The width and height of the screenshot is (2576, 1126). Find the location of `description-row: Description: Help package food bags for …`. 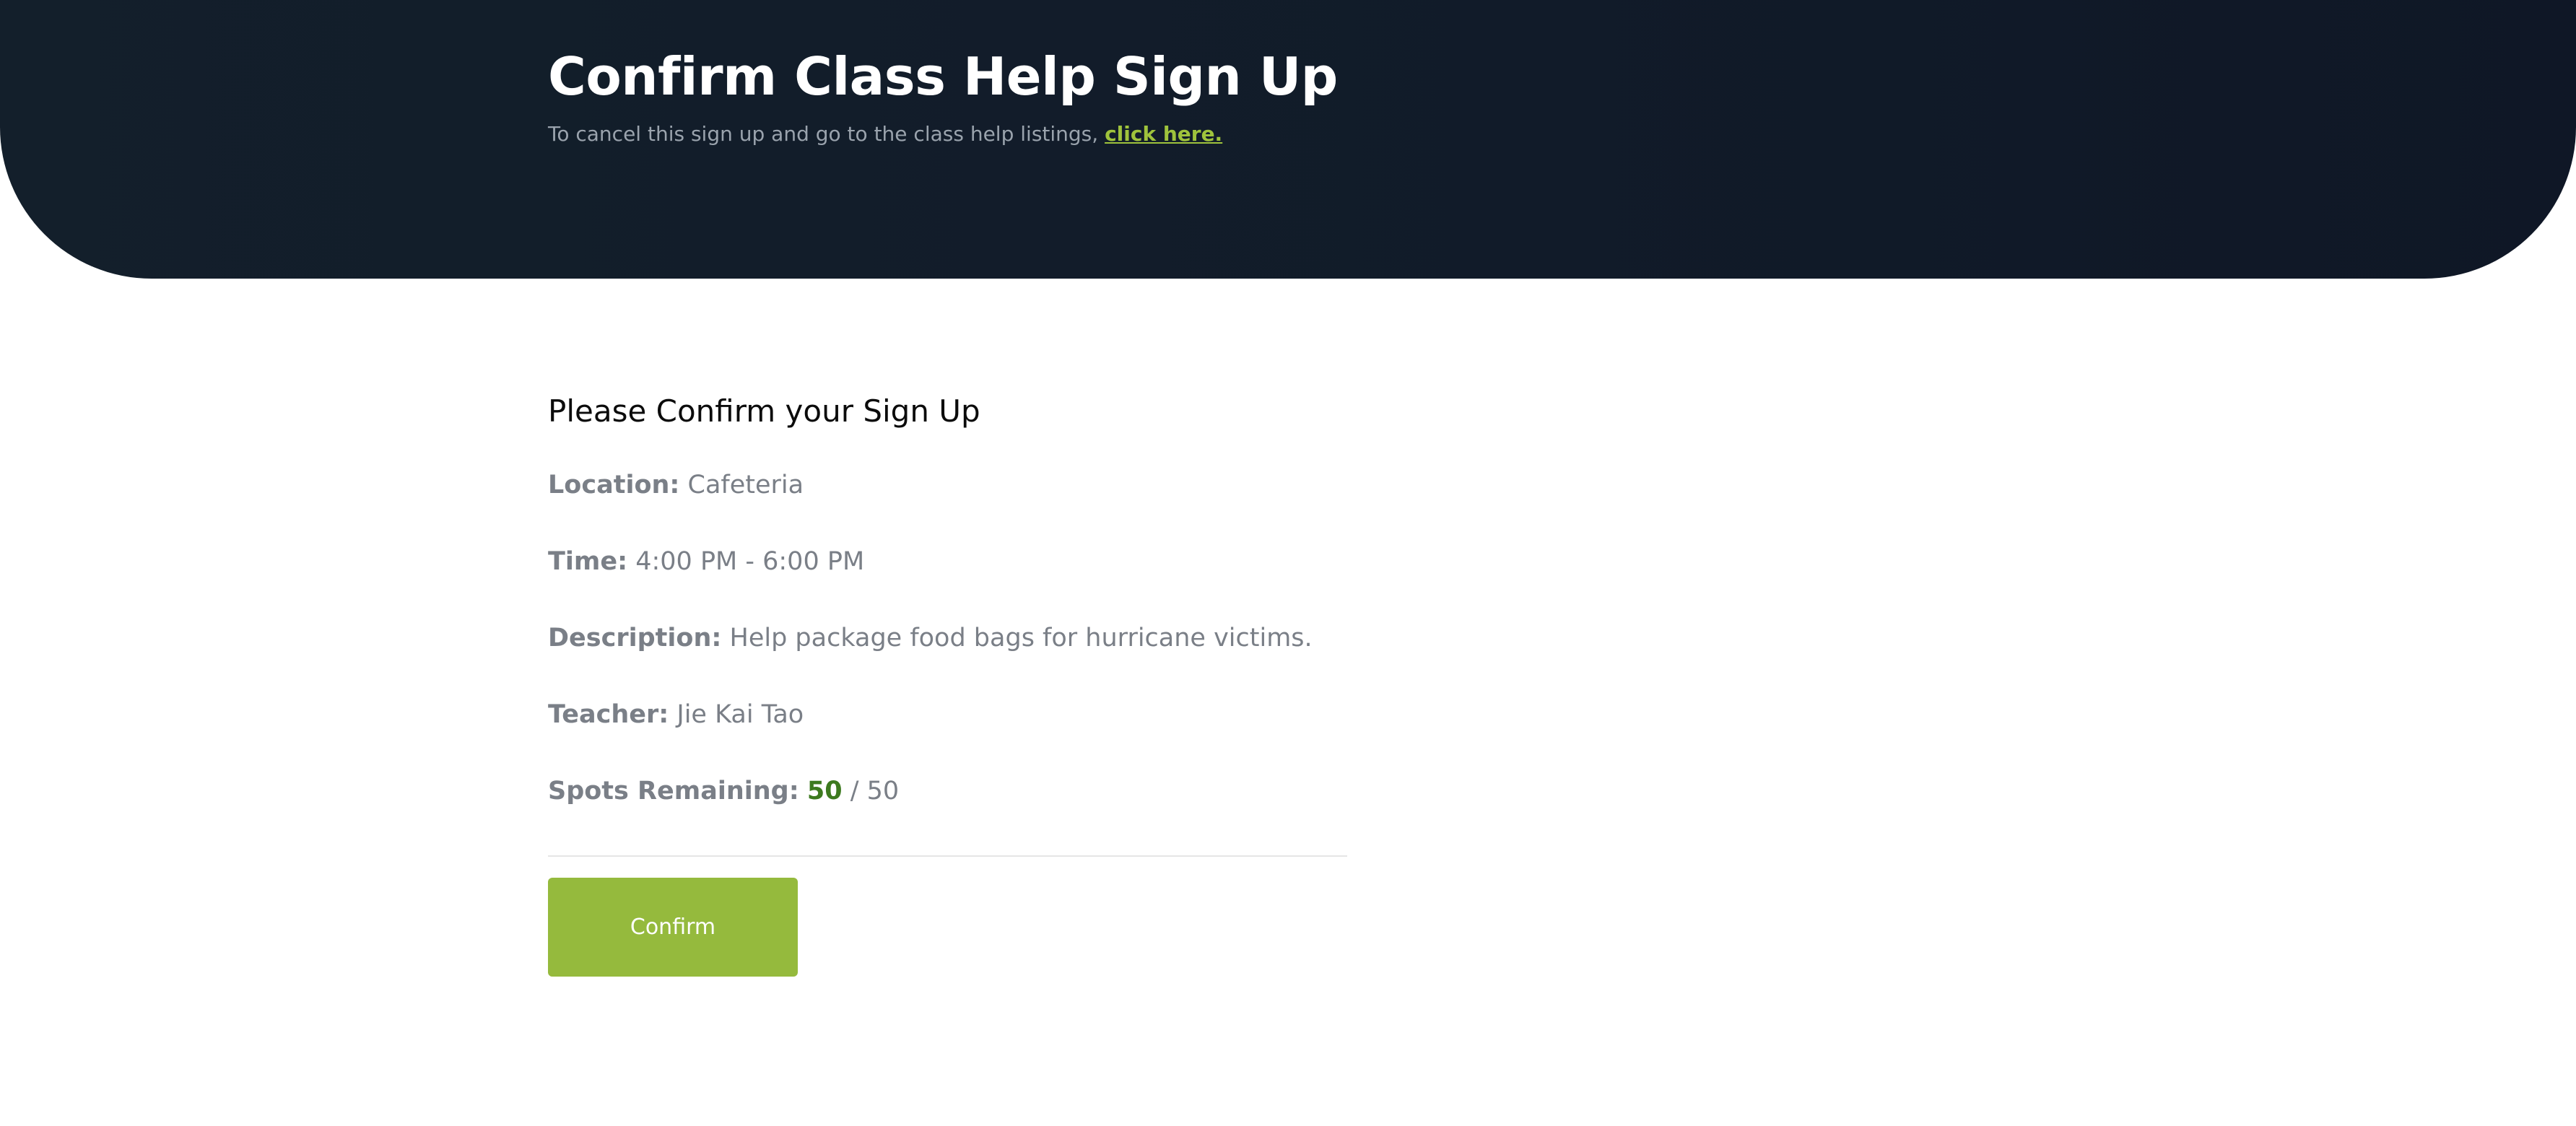

description-row: Description: Help package food bags for … is located at coordinates (948, 638).